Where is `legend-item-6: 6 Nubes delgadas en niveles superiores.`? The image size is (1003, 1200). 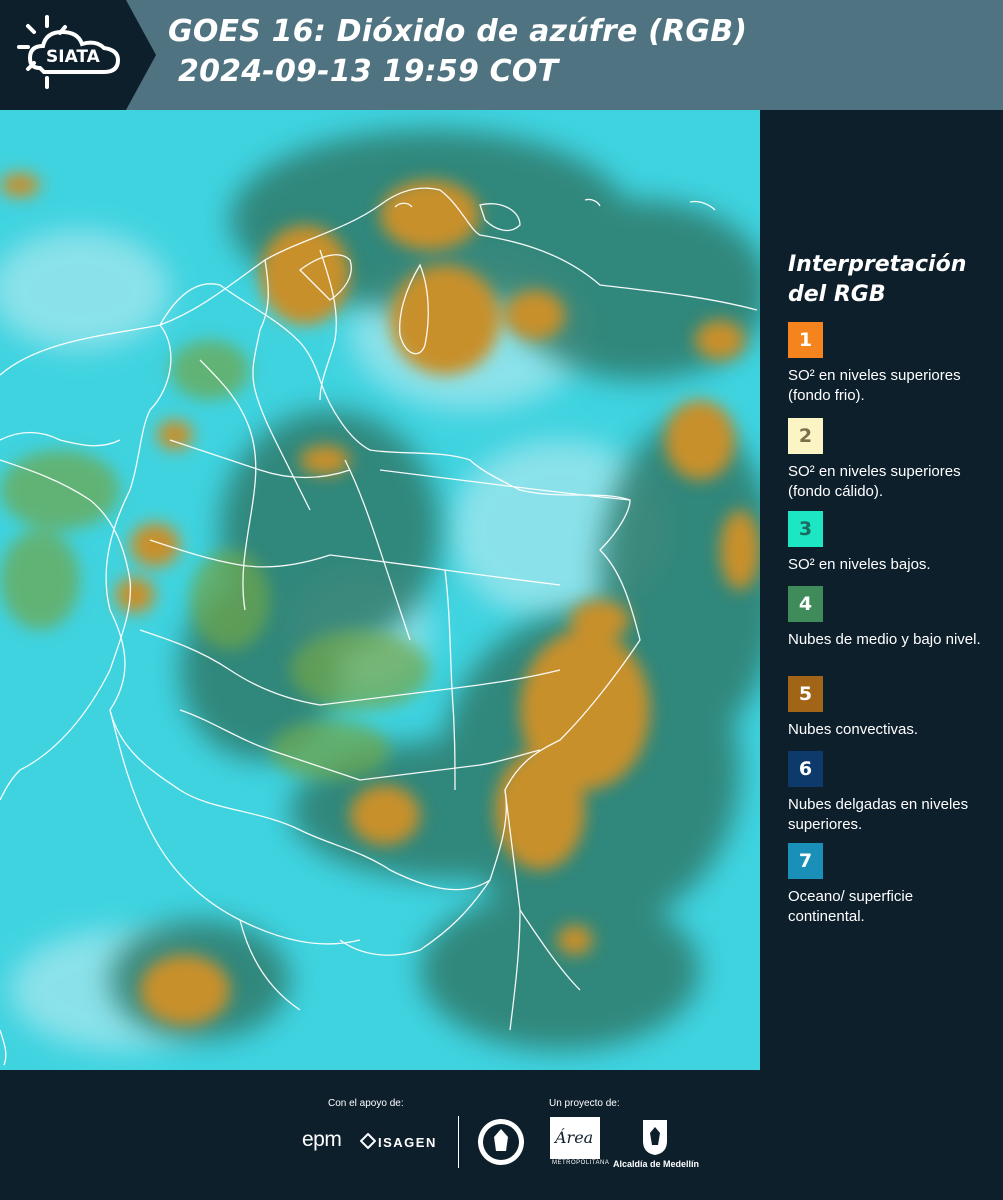
legend-item-6: 6 Nubes delgadas en niveles superiores. is located at coordinates (888, 793).